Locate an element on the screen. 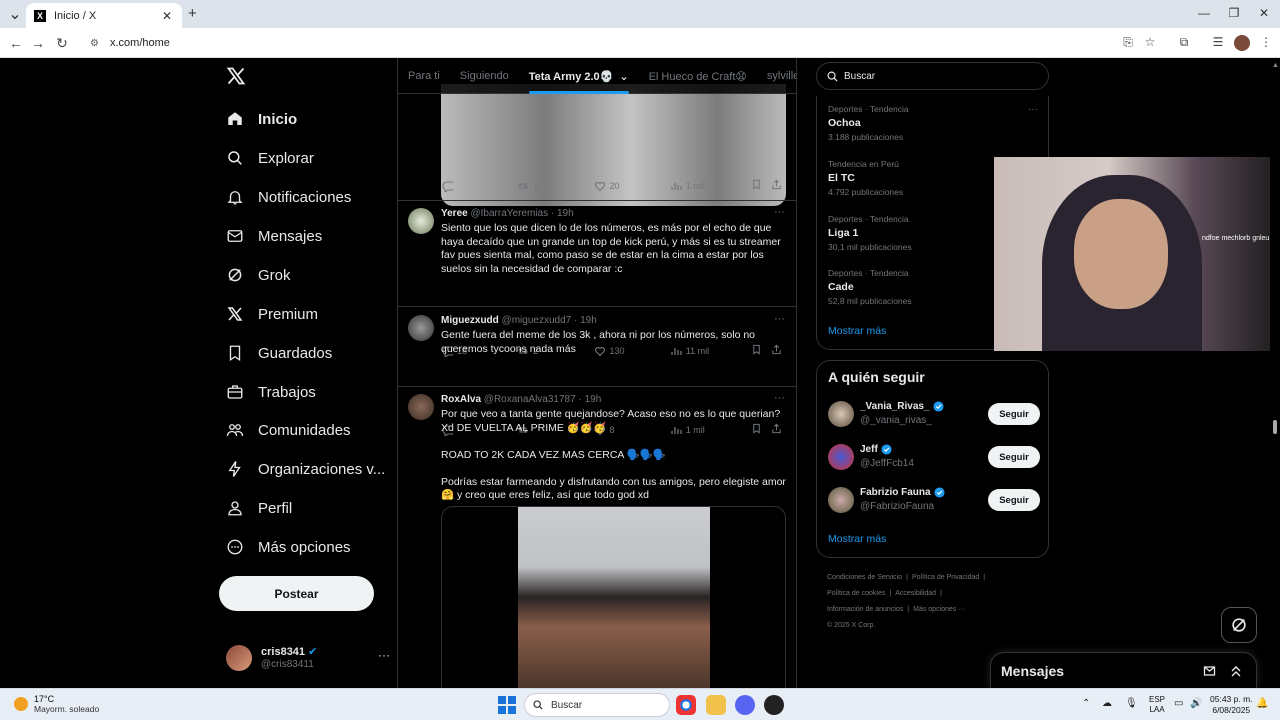 The image size is (1280, 720). file-explorer-icon is located at coordinates (716, 705).